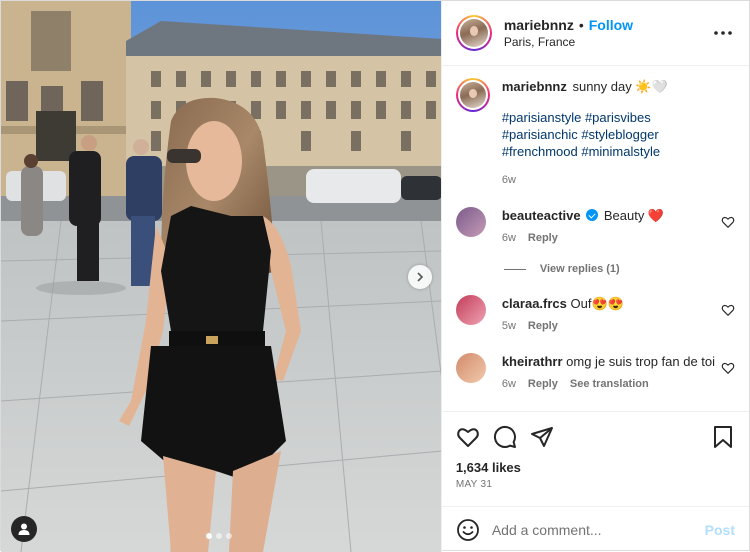 Image resolution: width=750 pixels, height=552 pixels. What do you see at coordinates (611, 25) in the screenshot?
I see `follow-button: Follow` at bounding box center [611, 25].